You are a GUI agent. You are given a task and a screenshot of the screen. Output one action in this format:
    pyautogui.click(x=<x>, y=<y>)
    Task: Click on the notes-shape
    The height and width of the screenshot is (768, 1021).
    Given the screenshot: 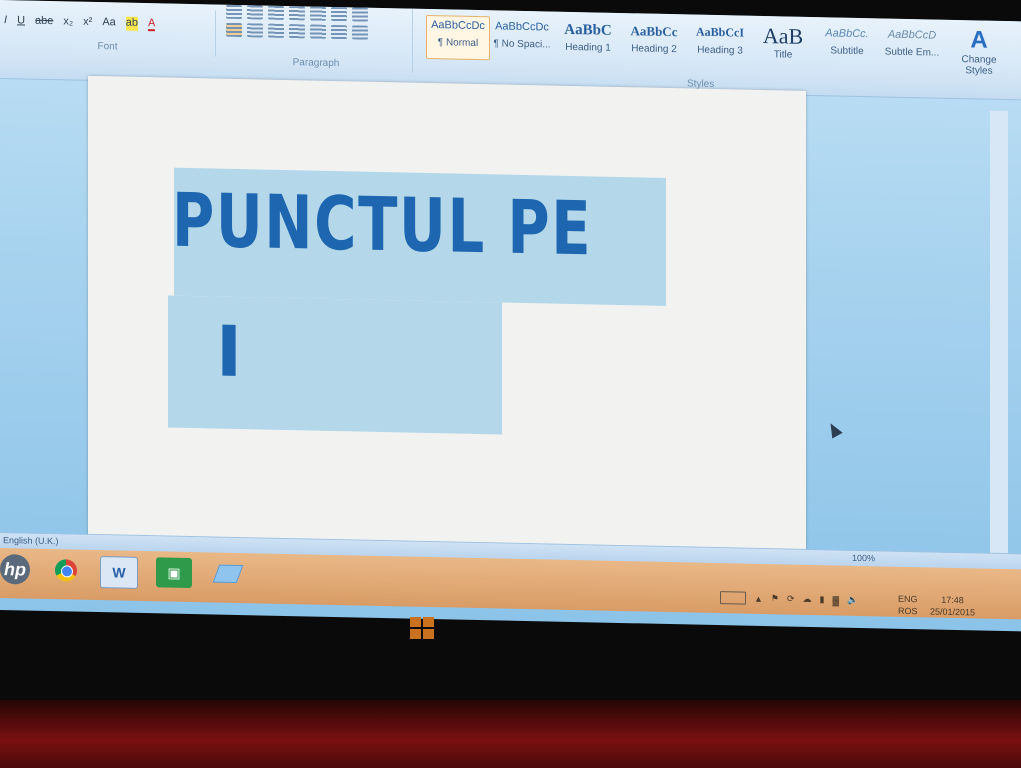 What is the action you would take?
    pyautogui.click(x=228, y=573)
    